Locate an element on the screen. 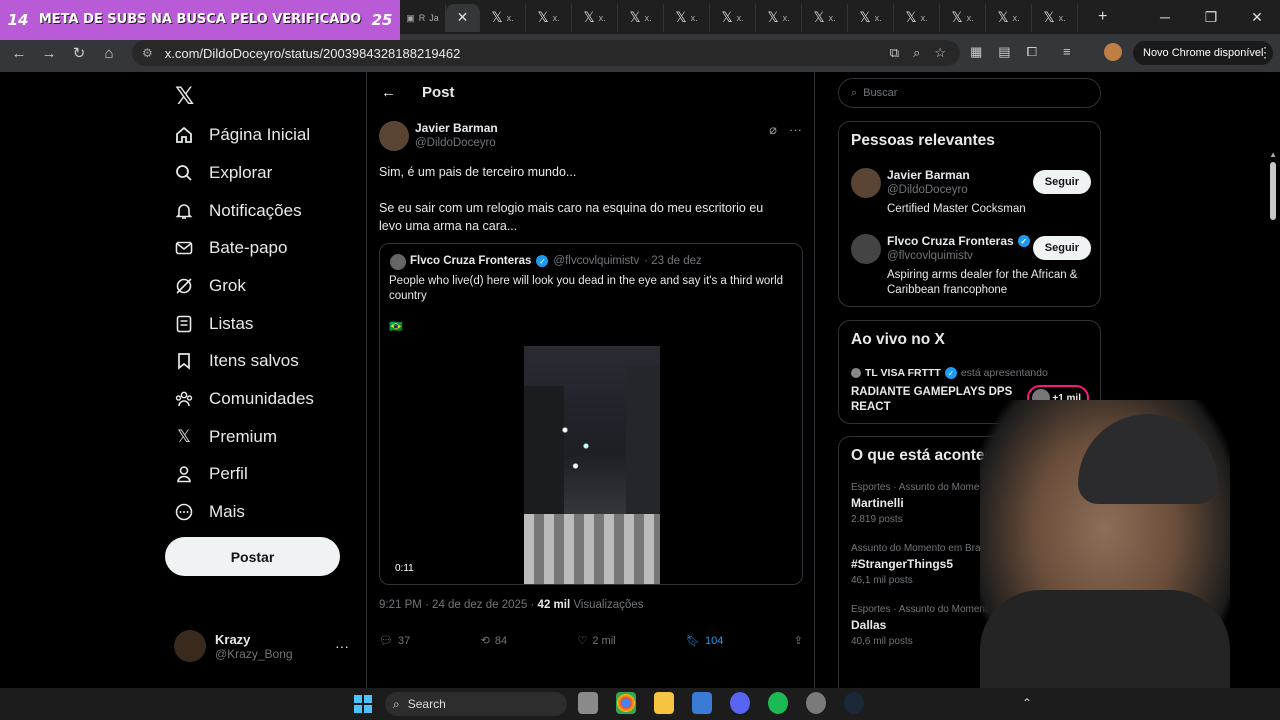 Image resolution: width=1280 pixels, height=720 pixels. tab-active: ✕ is located at coordinates (463, 18).